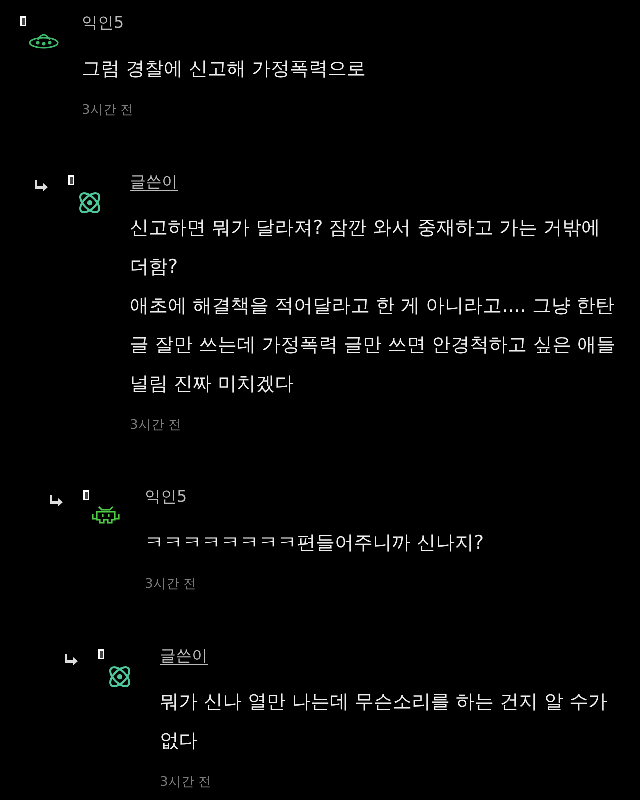 This screenshot has width=640, height=800. What do you see at coordinates (373, 345) in the screenshot?
I see `comment-text: 애초에 해결책을 적어달라고 한 게 아니라고.... 그냥 한탄글 잘만 쓰는데 가정폭력 글만 쓰면 안경척하고 싶은 애들 널림 진짜 미치겠다` at bounding box center [373, 345].